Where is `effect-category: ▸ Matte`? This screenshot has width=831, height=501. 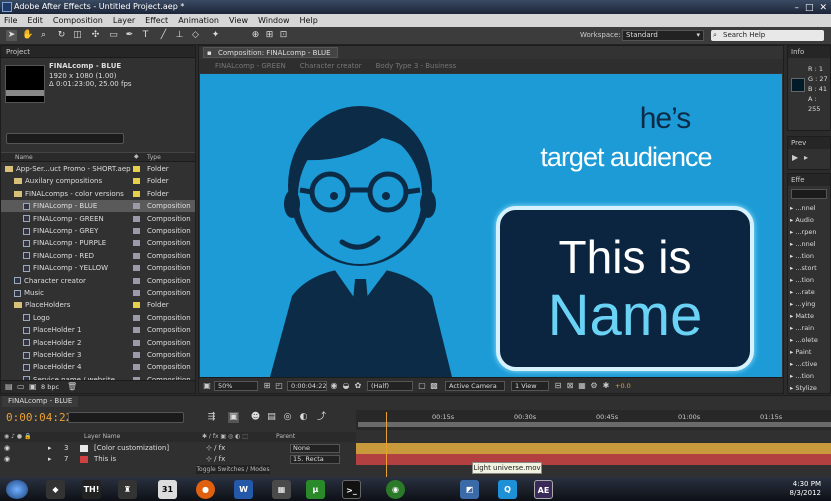 effect-category: ▸ Matte is located at coordinates (809, 316).